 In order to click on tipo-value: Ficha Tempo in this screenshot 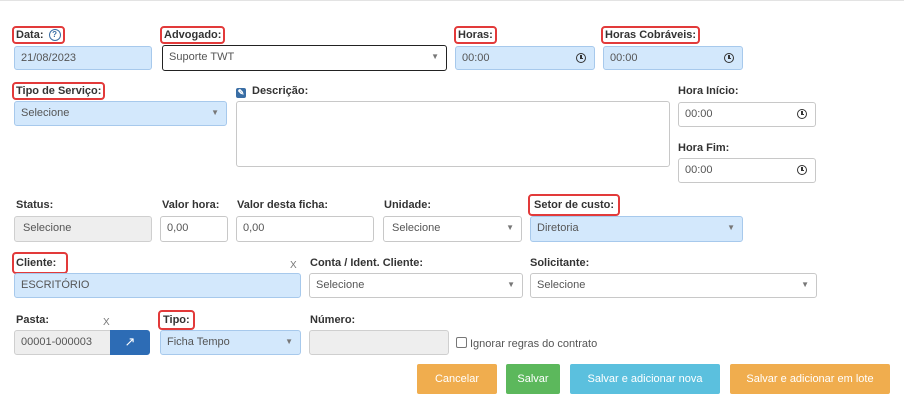, I will do `click(198, 342)`.